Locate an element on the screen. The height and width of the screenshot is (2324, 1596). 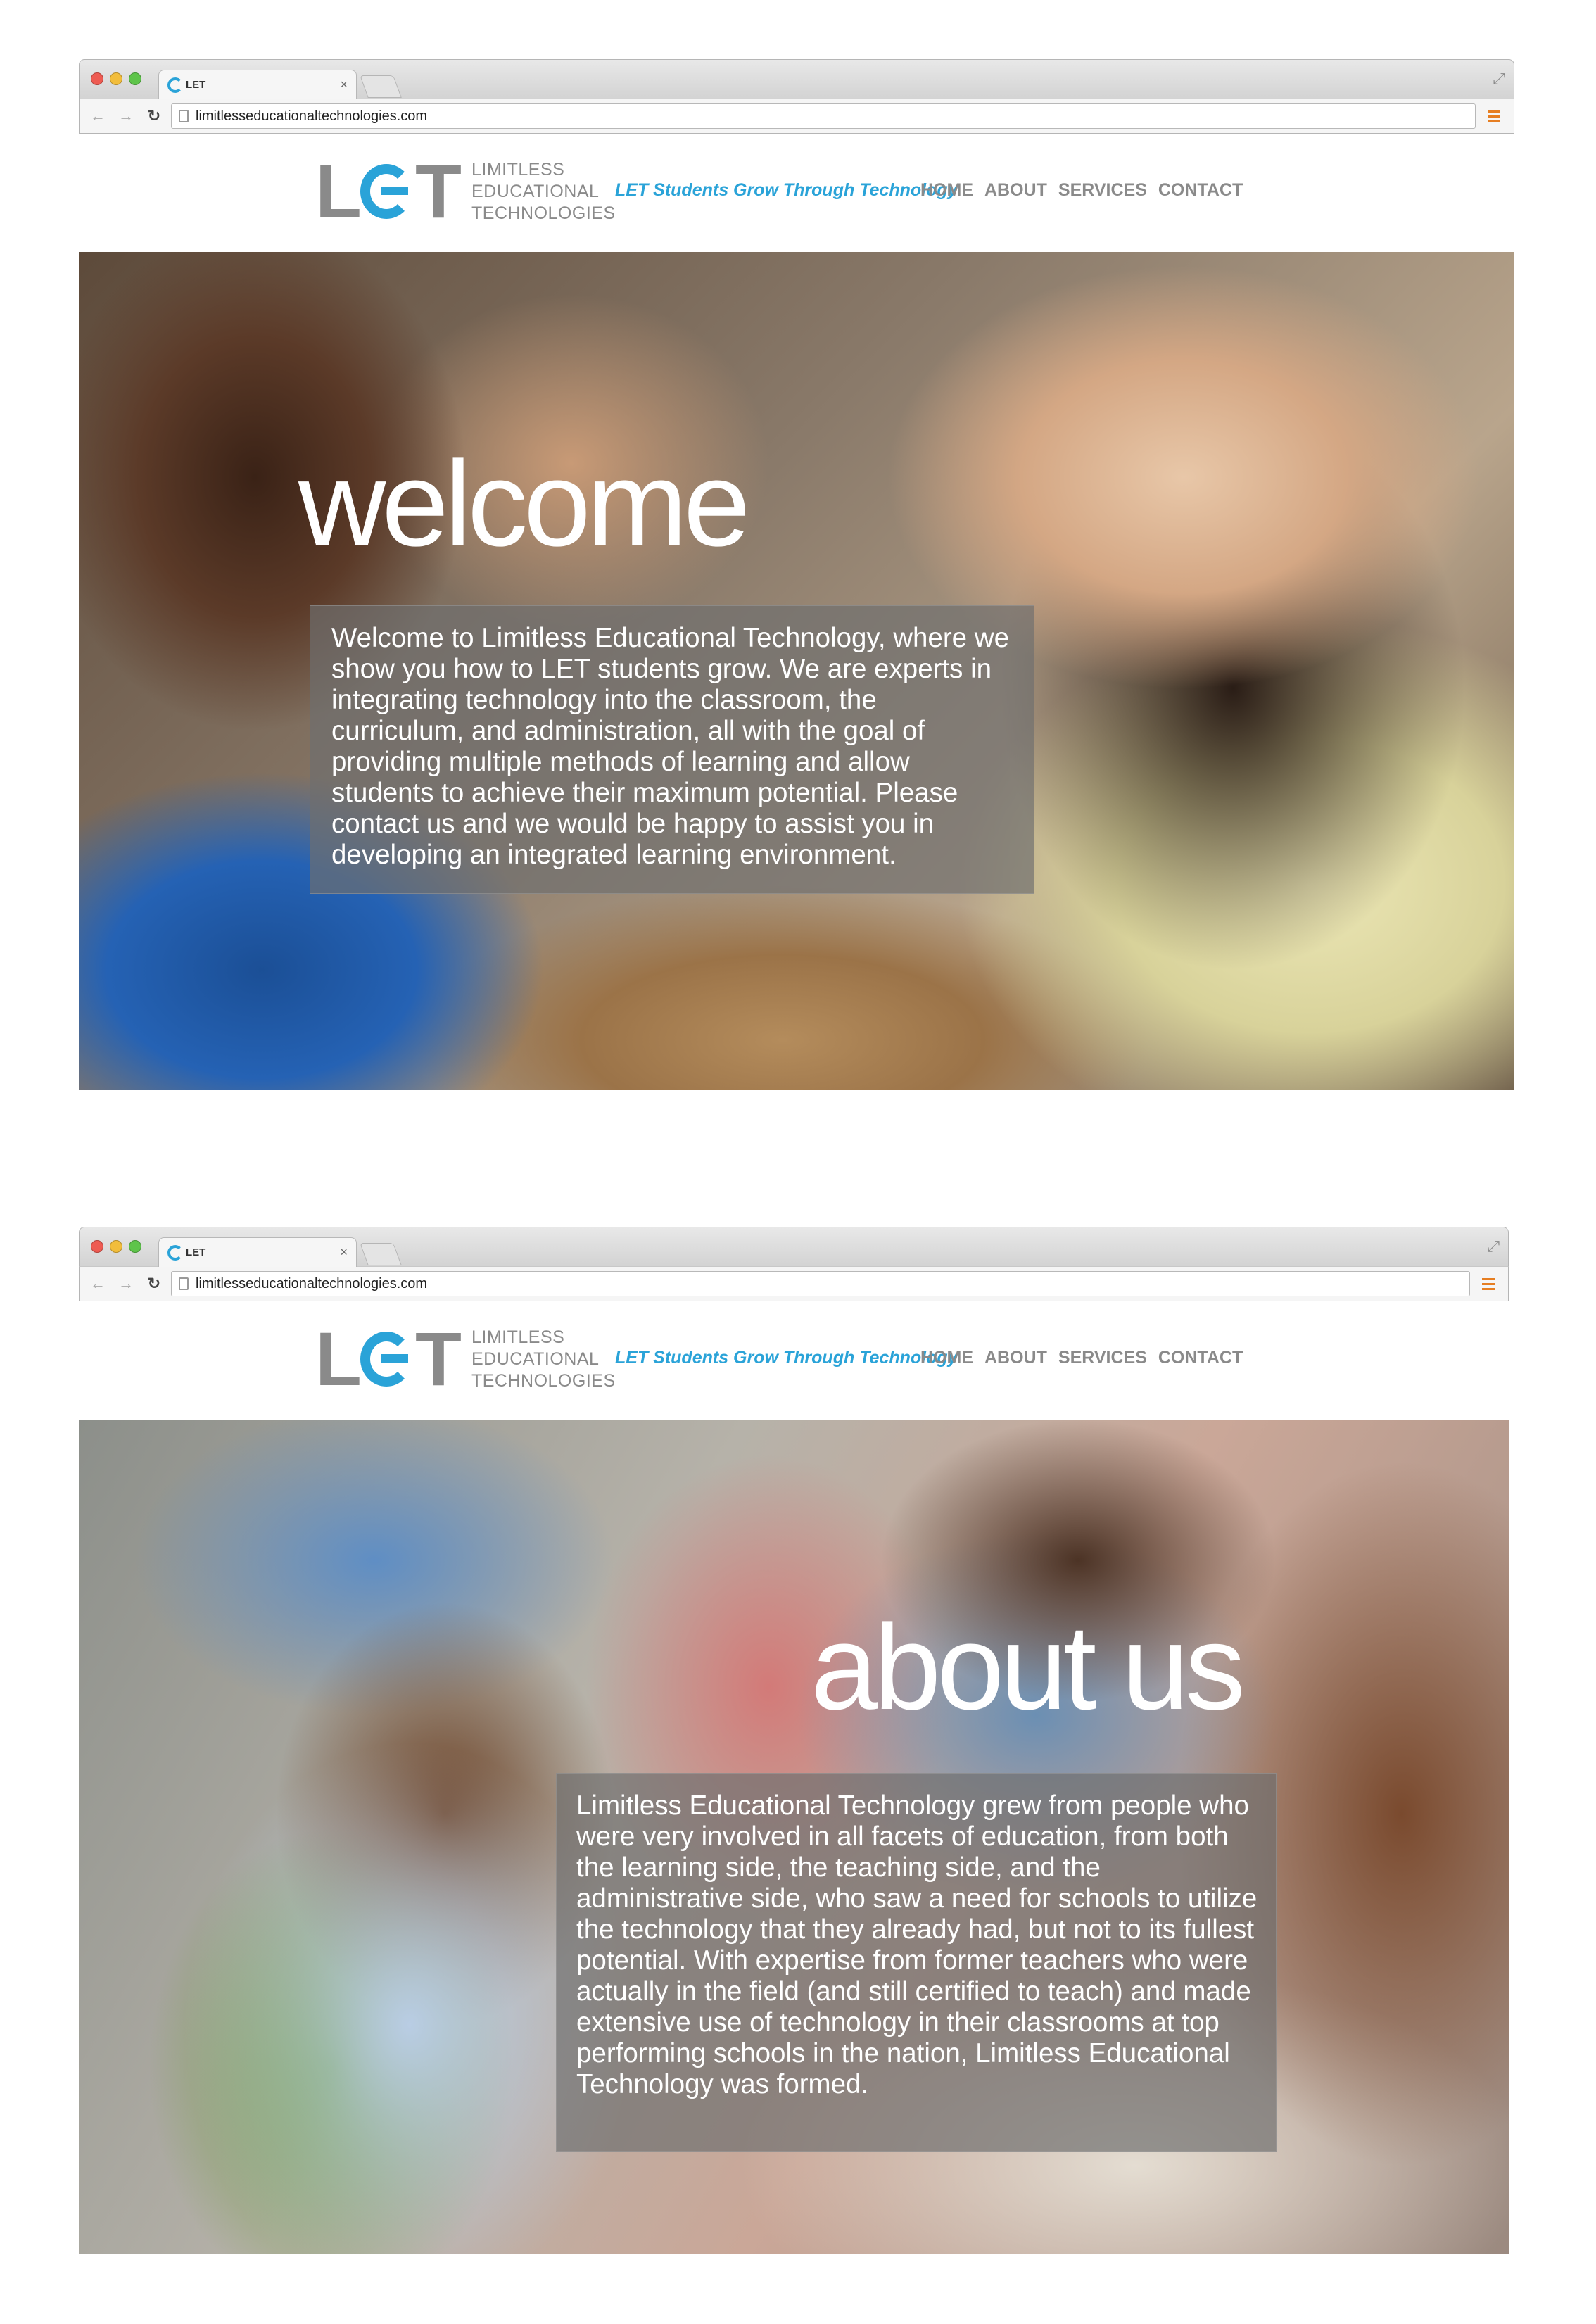
welcome-heading: welcome is located at coordinates (524, 504).